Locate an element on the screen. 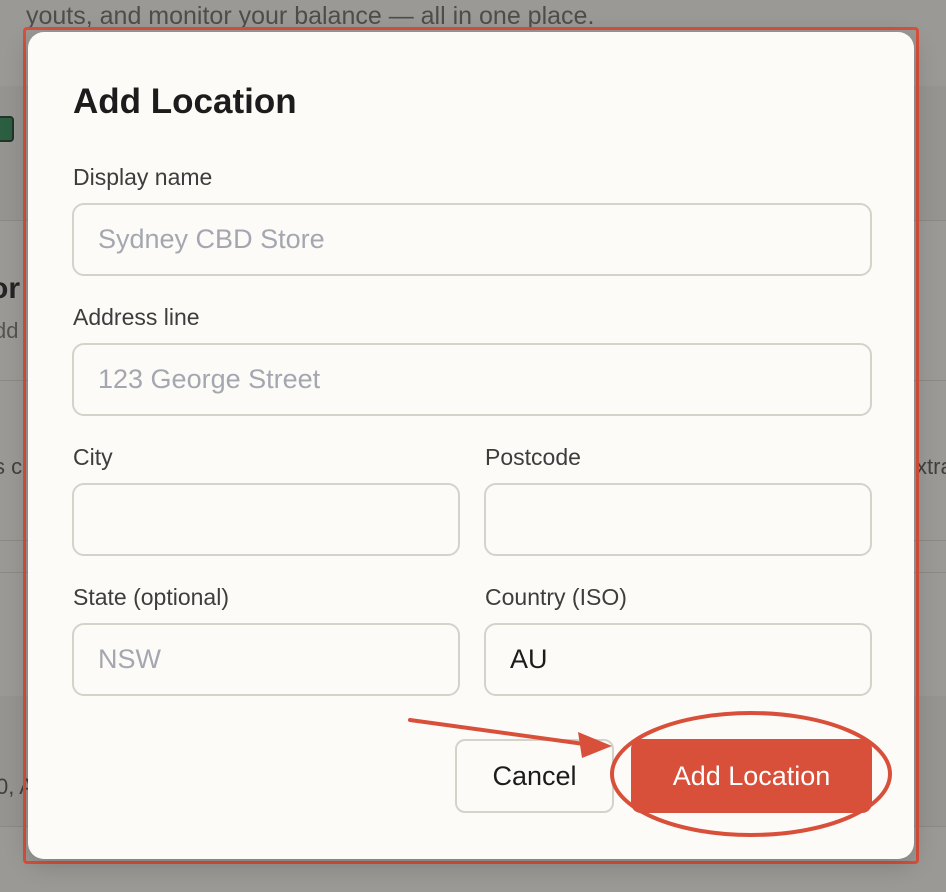  display-name-input is located at coordinates (472, 239).